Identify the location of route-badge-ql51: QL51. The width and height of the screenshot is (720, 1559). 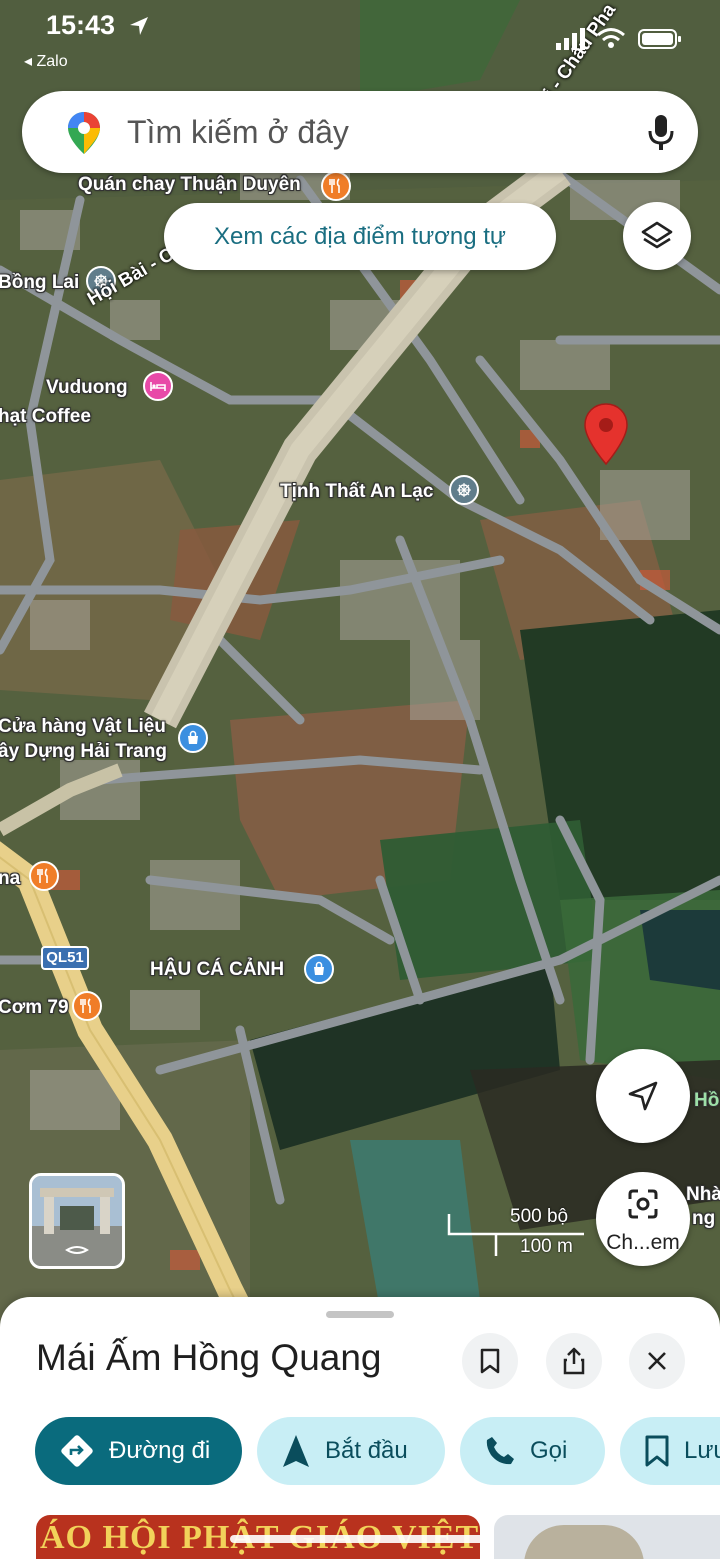
(65, 958).